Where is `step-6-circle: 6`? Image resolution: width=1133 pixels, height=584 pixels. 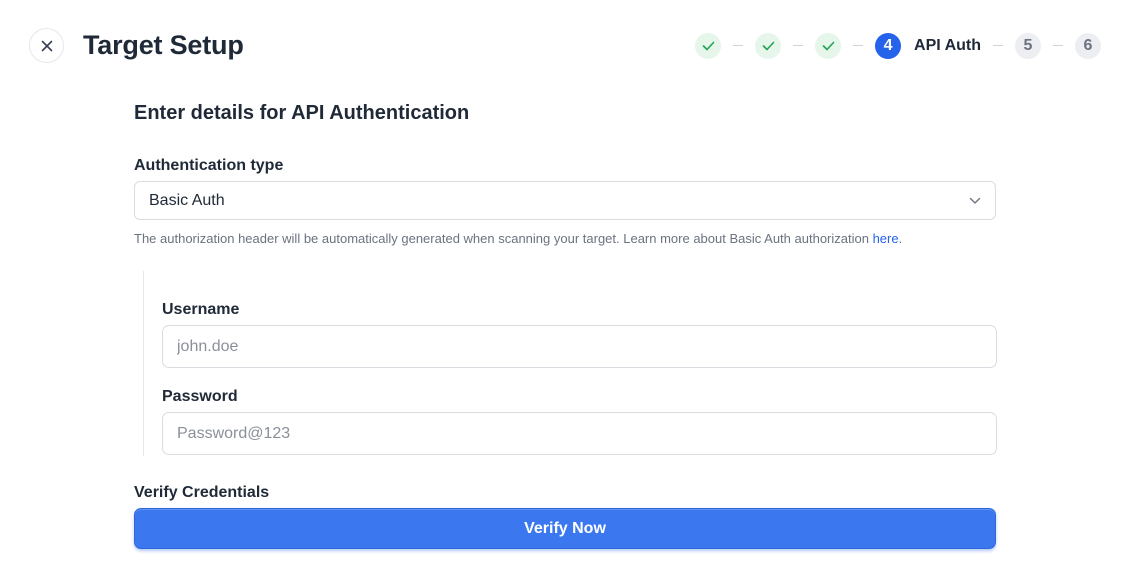 step-6-circle: 6 is located at coordinates (1088, 45).